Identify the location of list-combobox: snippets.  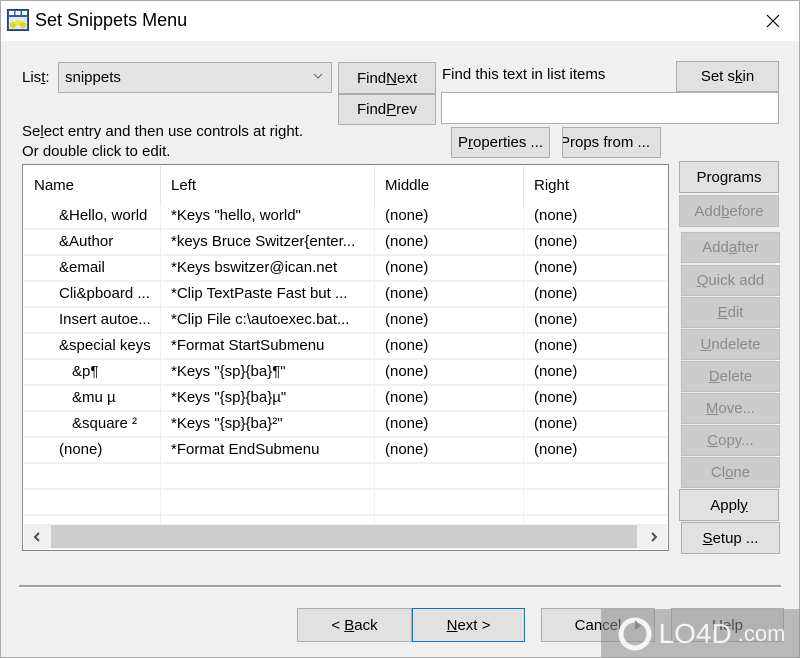
(195, 77).